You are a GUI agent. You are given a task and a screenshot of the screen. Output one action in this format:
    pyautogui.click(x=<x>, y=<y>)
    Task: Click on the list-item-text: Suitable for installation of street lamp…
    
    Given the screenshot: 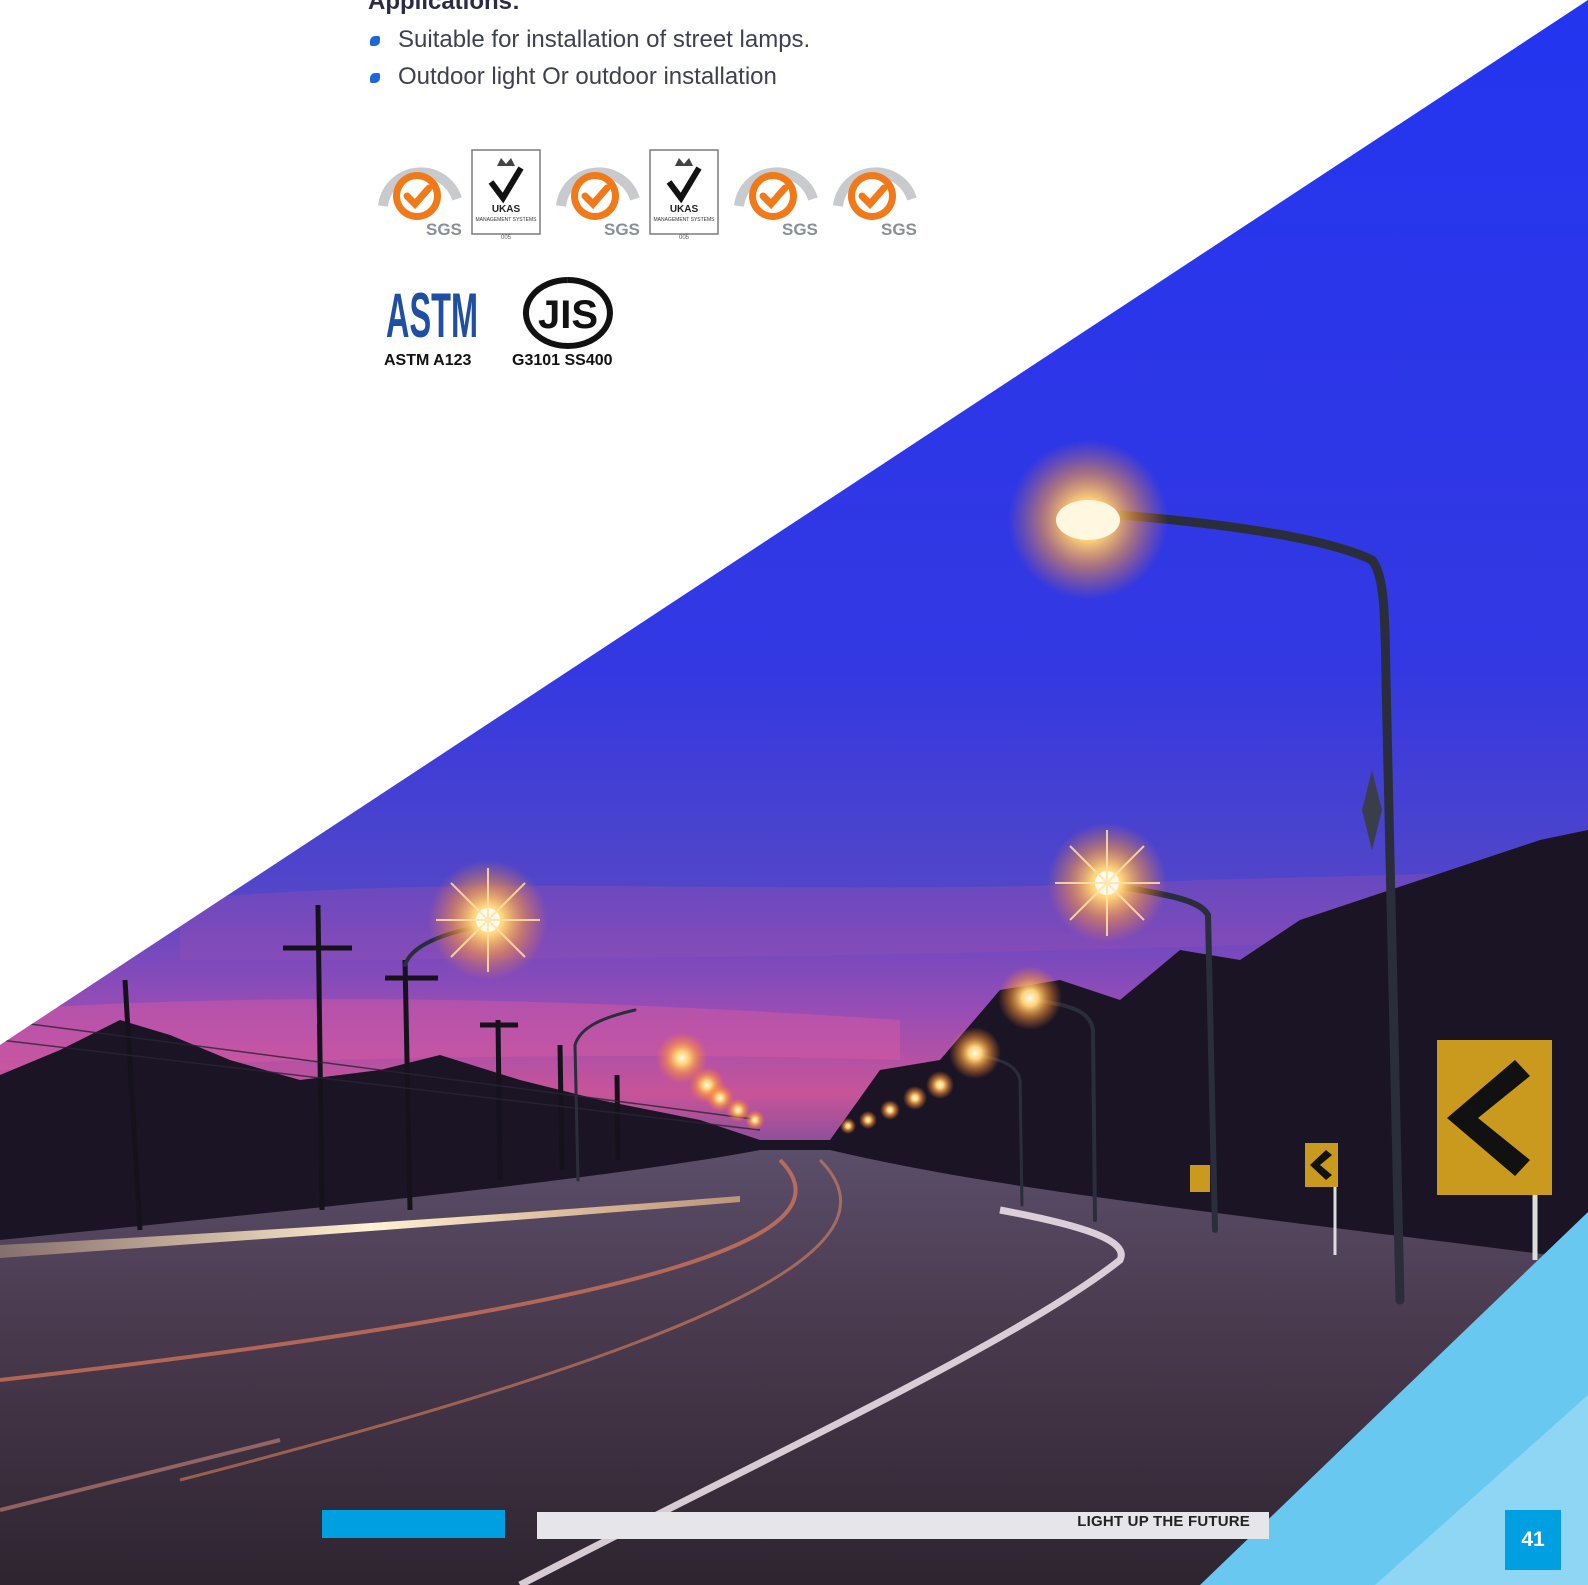 What is the action you would take?
    pyautogui.click(x=604, y=39)
    